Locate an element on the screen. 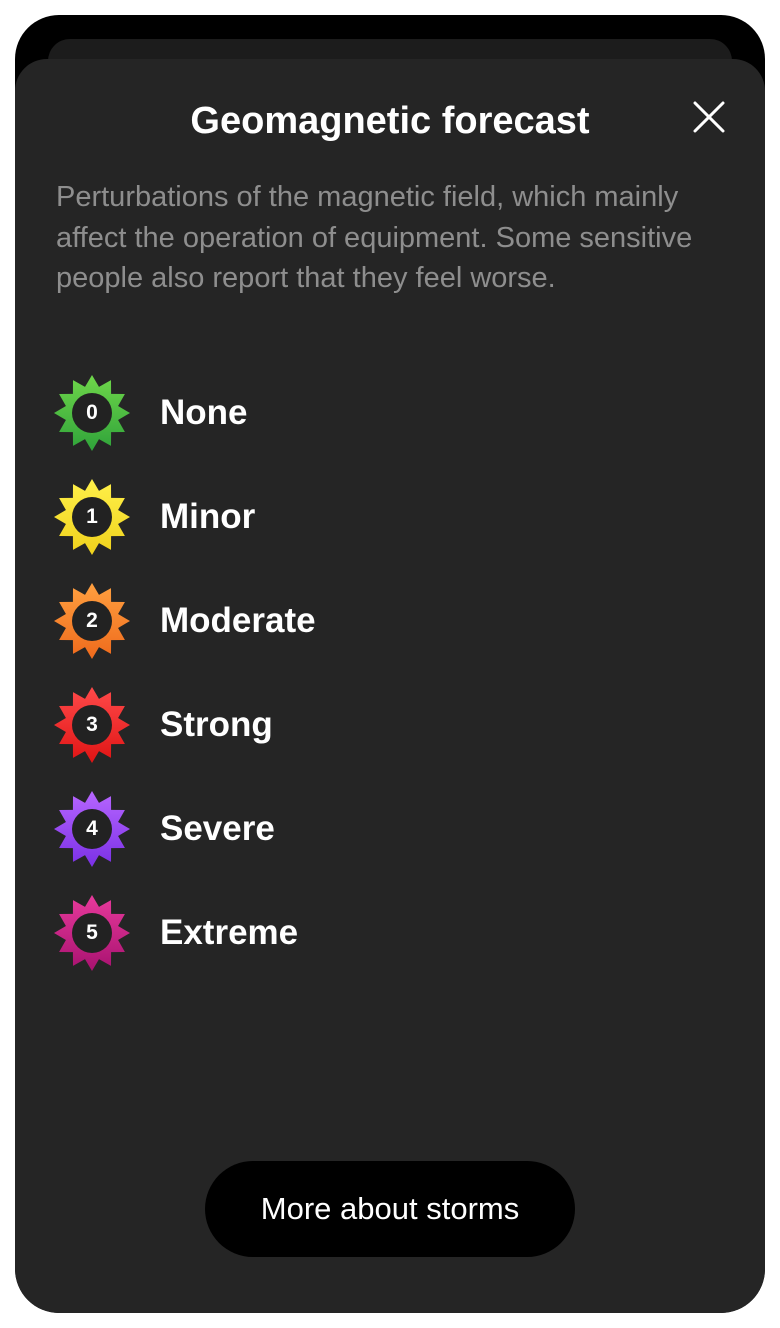 The image size is (780, 1328). level-label: None is located at coordinates (204, 412).